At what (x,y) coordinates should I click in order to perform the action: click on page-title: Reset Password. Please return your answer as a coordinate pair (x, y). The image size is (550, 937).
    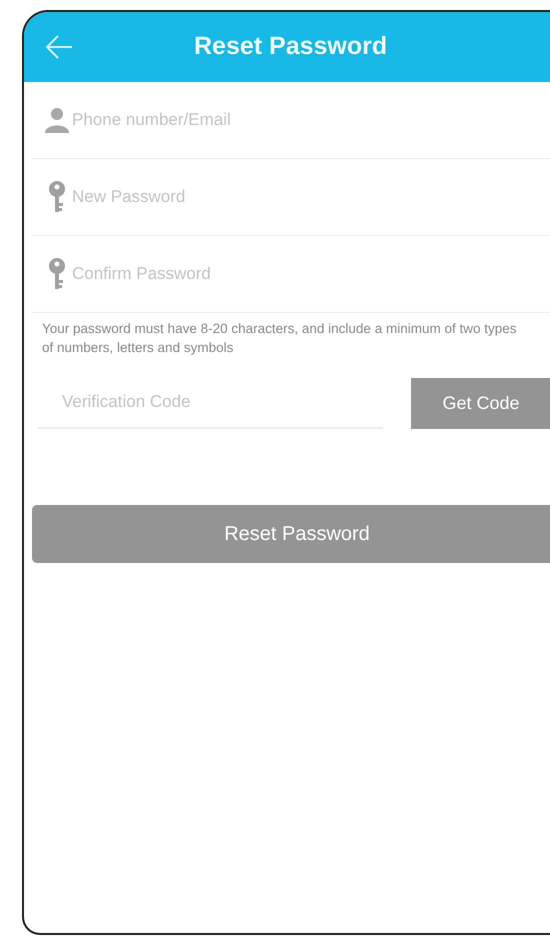
    Looking at the image, I should click on (291, 46).